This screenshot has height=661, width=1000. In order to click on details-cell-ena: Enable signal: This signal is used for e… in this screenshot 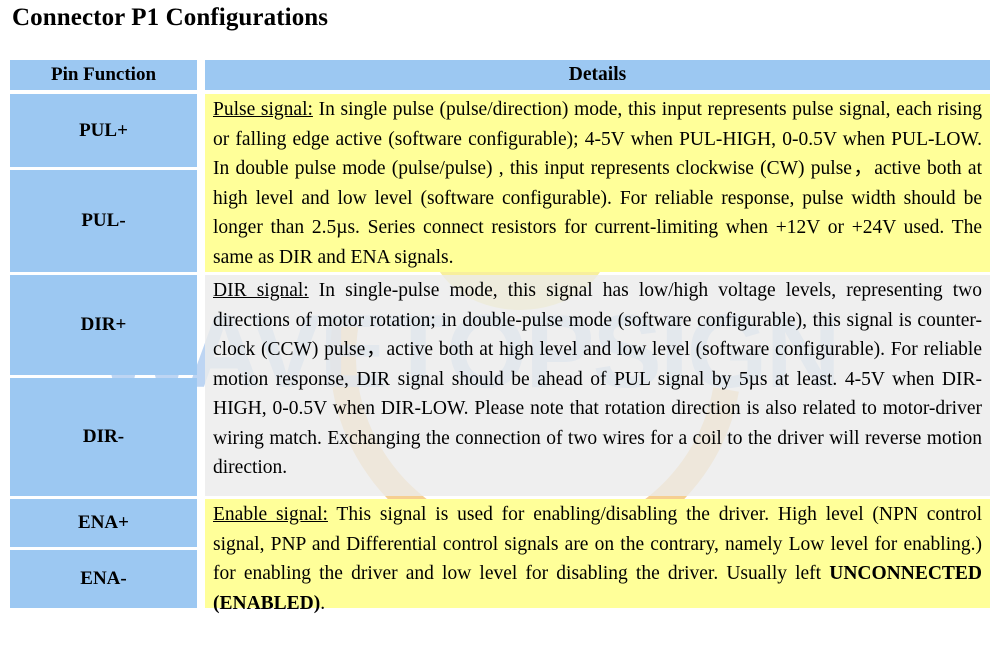, I will do `click(597, 556)`.